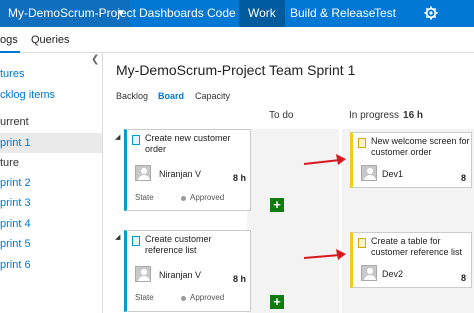  Describe the element at coordinates (51, 224) in the screenshot. I see `sidebar-item-sprint-4: print 4` at that location.